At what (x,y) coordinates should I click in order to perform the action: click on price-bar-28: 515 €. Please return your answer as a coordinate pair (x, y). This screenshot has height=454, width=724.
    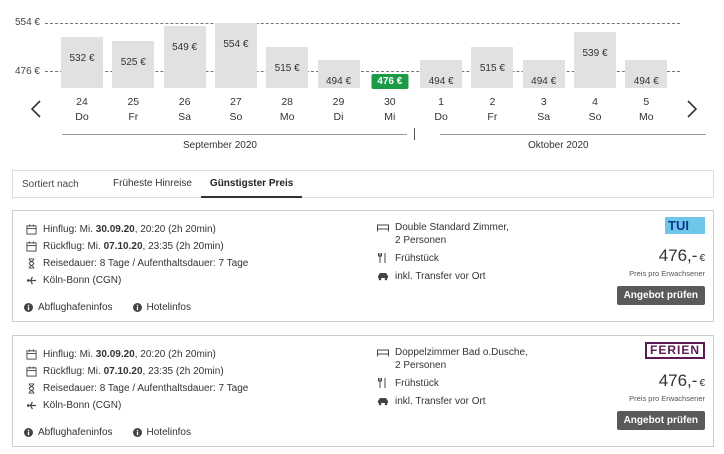
    Looking at the image, I should click on (287, 67).